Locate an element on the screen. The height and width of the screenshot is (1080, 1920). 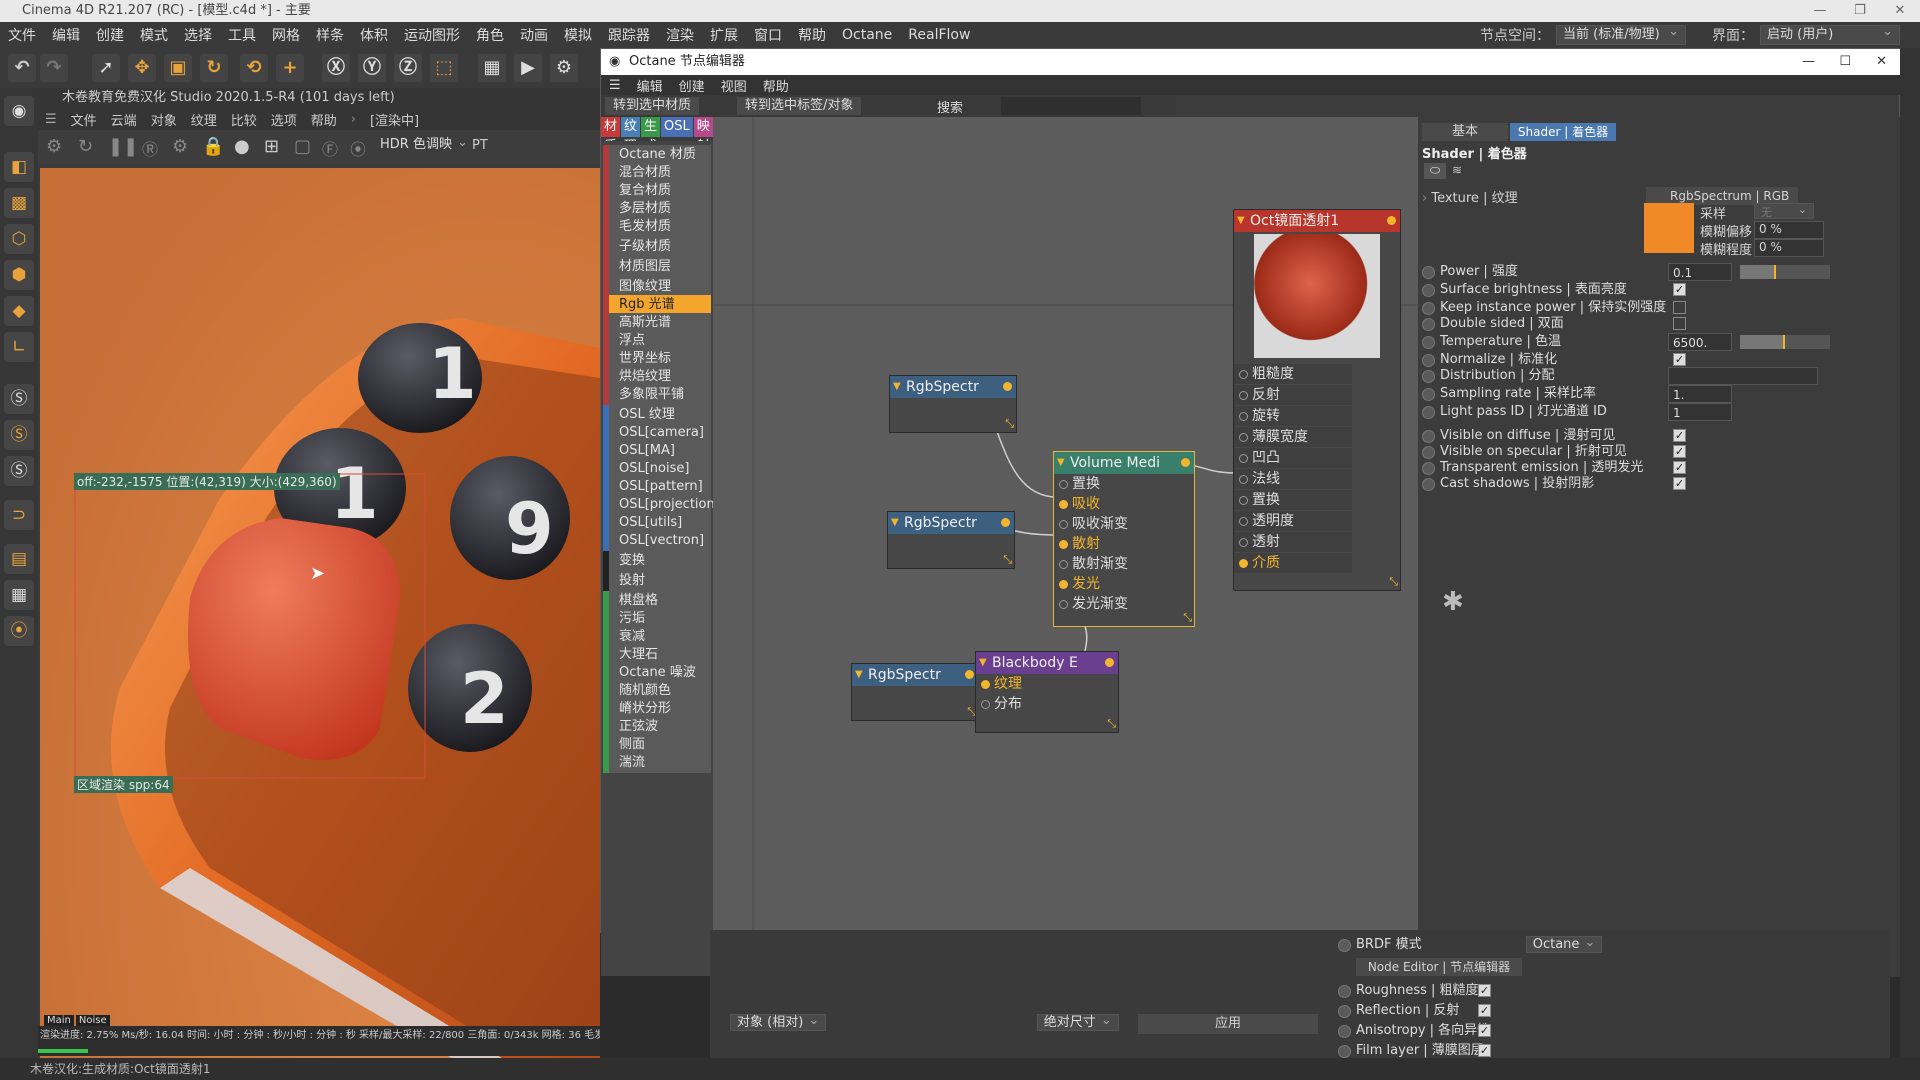
tab-main: Main is located at coordinates (59, 1020).